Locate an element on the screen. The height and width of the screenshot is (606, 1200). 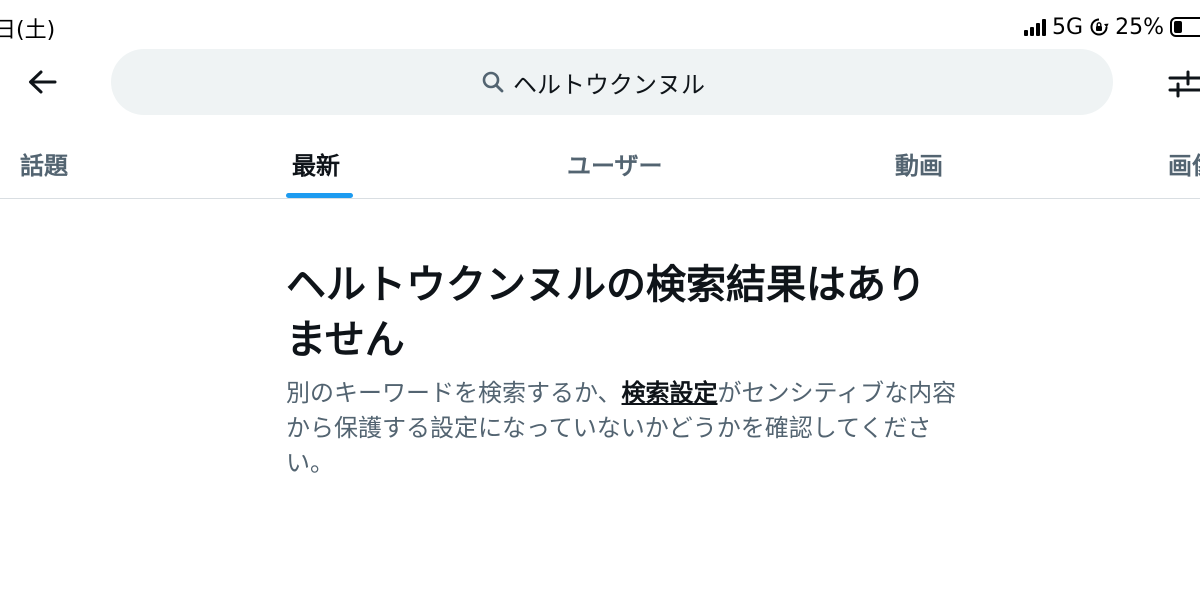
cellular-signal-icon is located at coordinates (1035, 27).